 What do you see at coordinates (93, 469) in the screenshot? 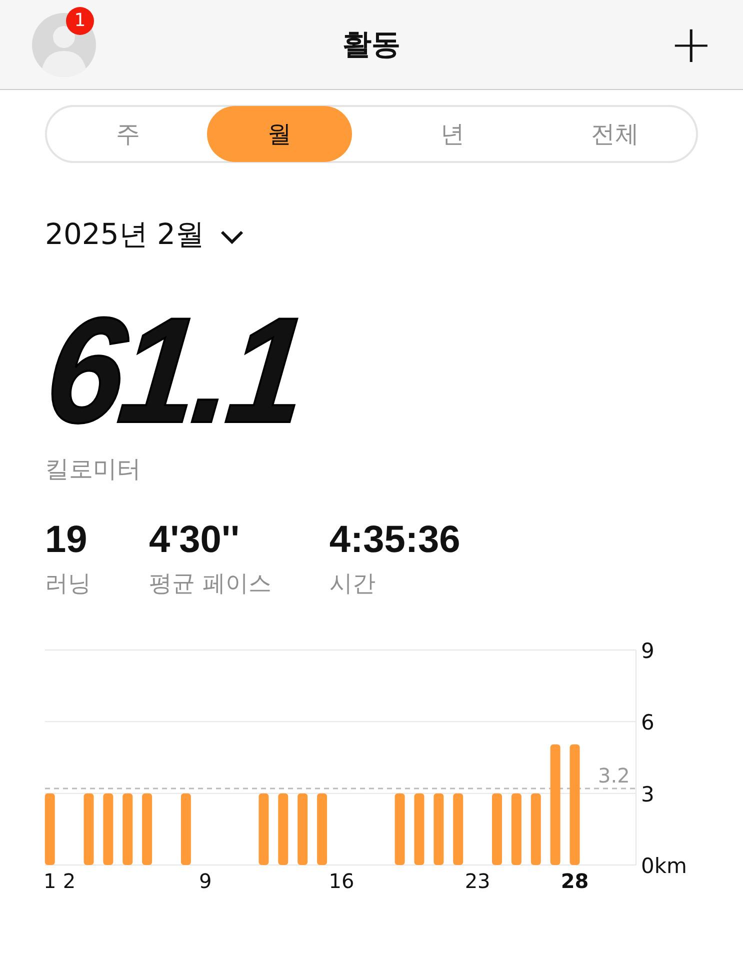
I see `distance-unit: 킬로미터` at bounding box center [93, 469].